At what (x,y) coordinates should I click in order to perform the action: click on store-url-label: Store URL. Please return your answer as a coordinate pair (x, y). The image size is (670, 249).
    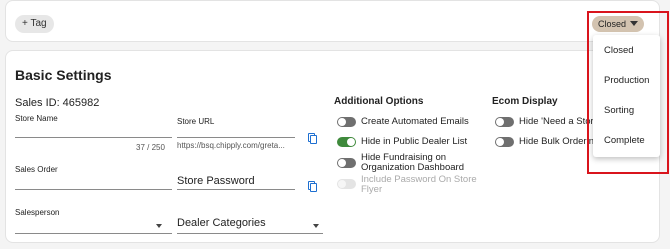
    Looking at the image, I should click on (196, 121).